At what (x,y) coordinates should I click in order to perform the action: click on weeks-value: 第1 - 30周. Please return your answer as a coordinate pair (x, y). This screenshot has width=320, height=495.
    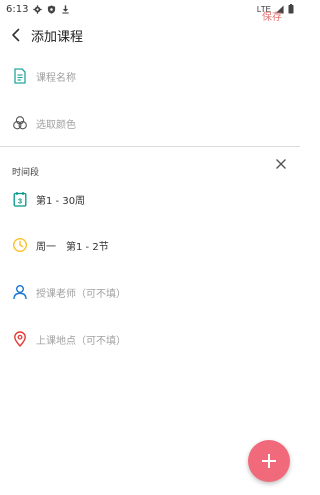
    Looking at the image, I should click on (61, 201).